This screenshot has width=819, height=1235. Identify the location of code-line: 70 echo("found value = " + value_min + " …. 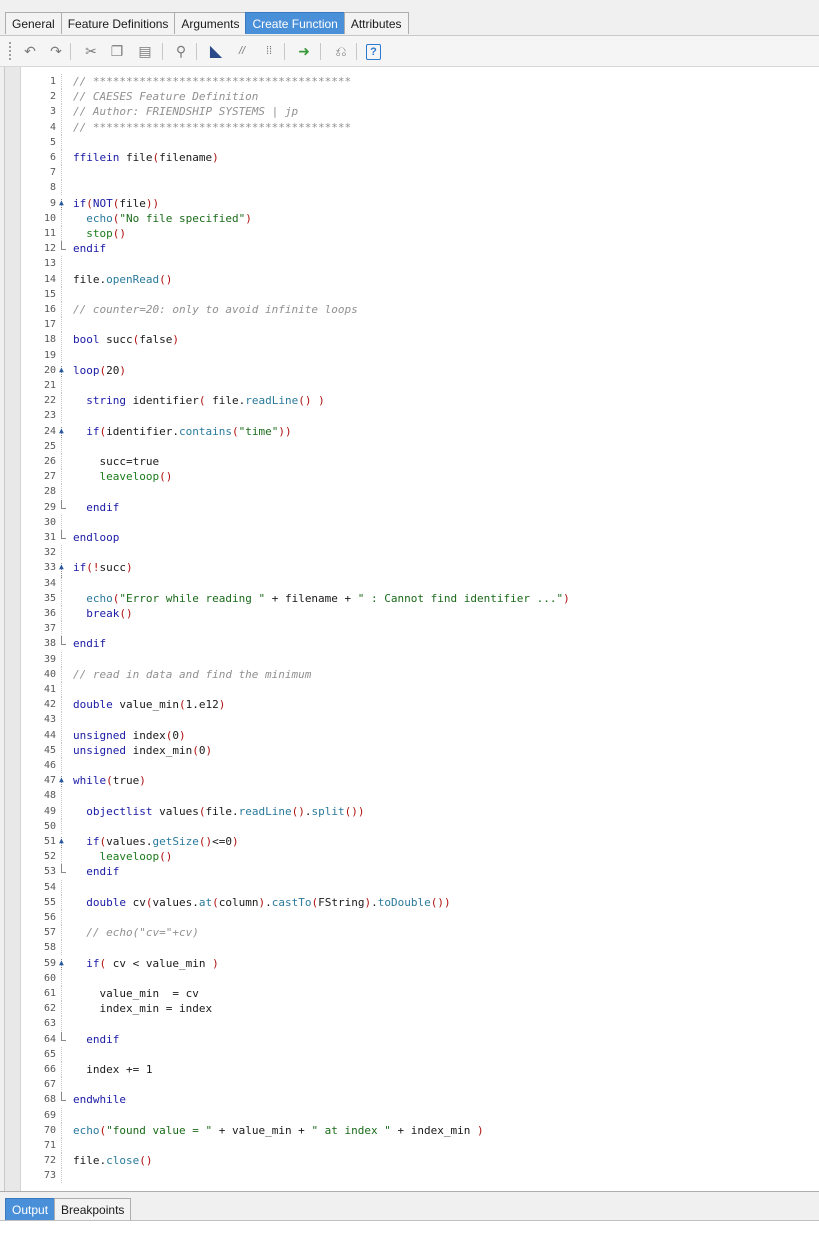
(409, 1130).